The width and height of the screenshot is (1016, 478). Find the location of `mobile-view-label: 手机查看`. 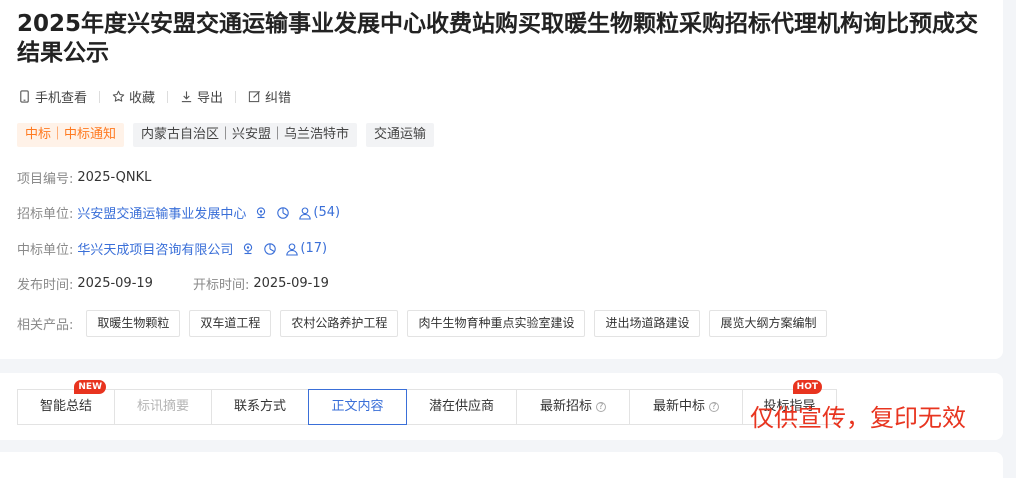

mobile-view-label: 手机查看 is located at coordinates (61, 98).